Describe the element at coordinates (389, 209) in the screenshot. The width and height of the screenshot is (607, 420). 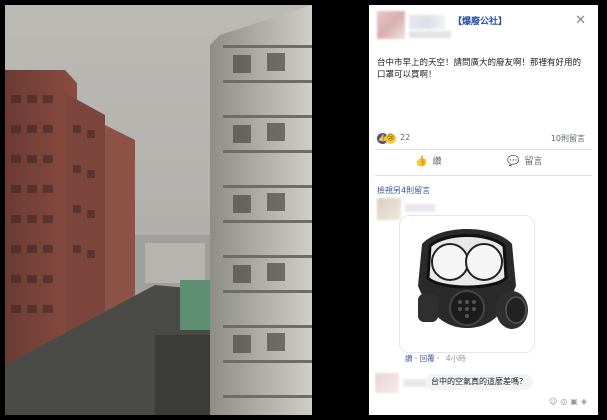
I see `commenter-avatar` at that location.